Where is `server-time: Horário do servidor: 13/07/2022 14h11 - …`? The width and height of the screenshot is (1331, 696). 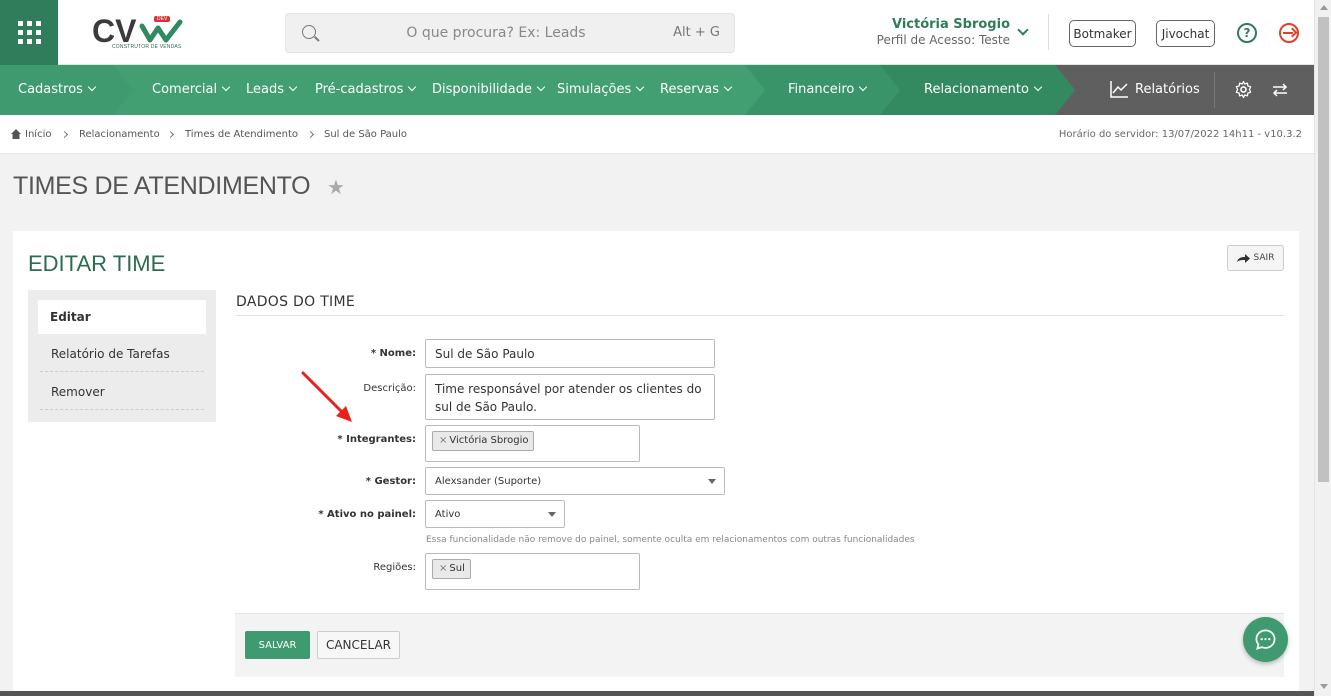
server-time: Horário do servidor: 13/07/2022 14h11 - … is located at coordinates (1180, 134).